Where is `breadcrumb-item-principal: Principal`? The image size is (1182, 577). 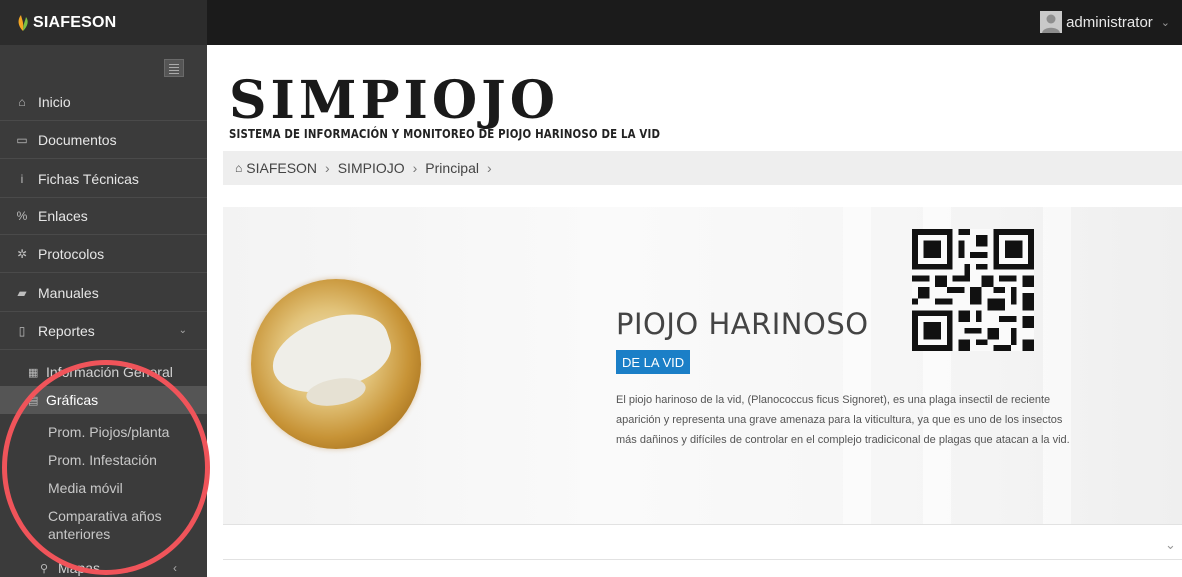 breadcrumb-item-principal: Principal is located at coordinates (452, 168).